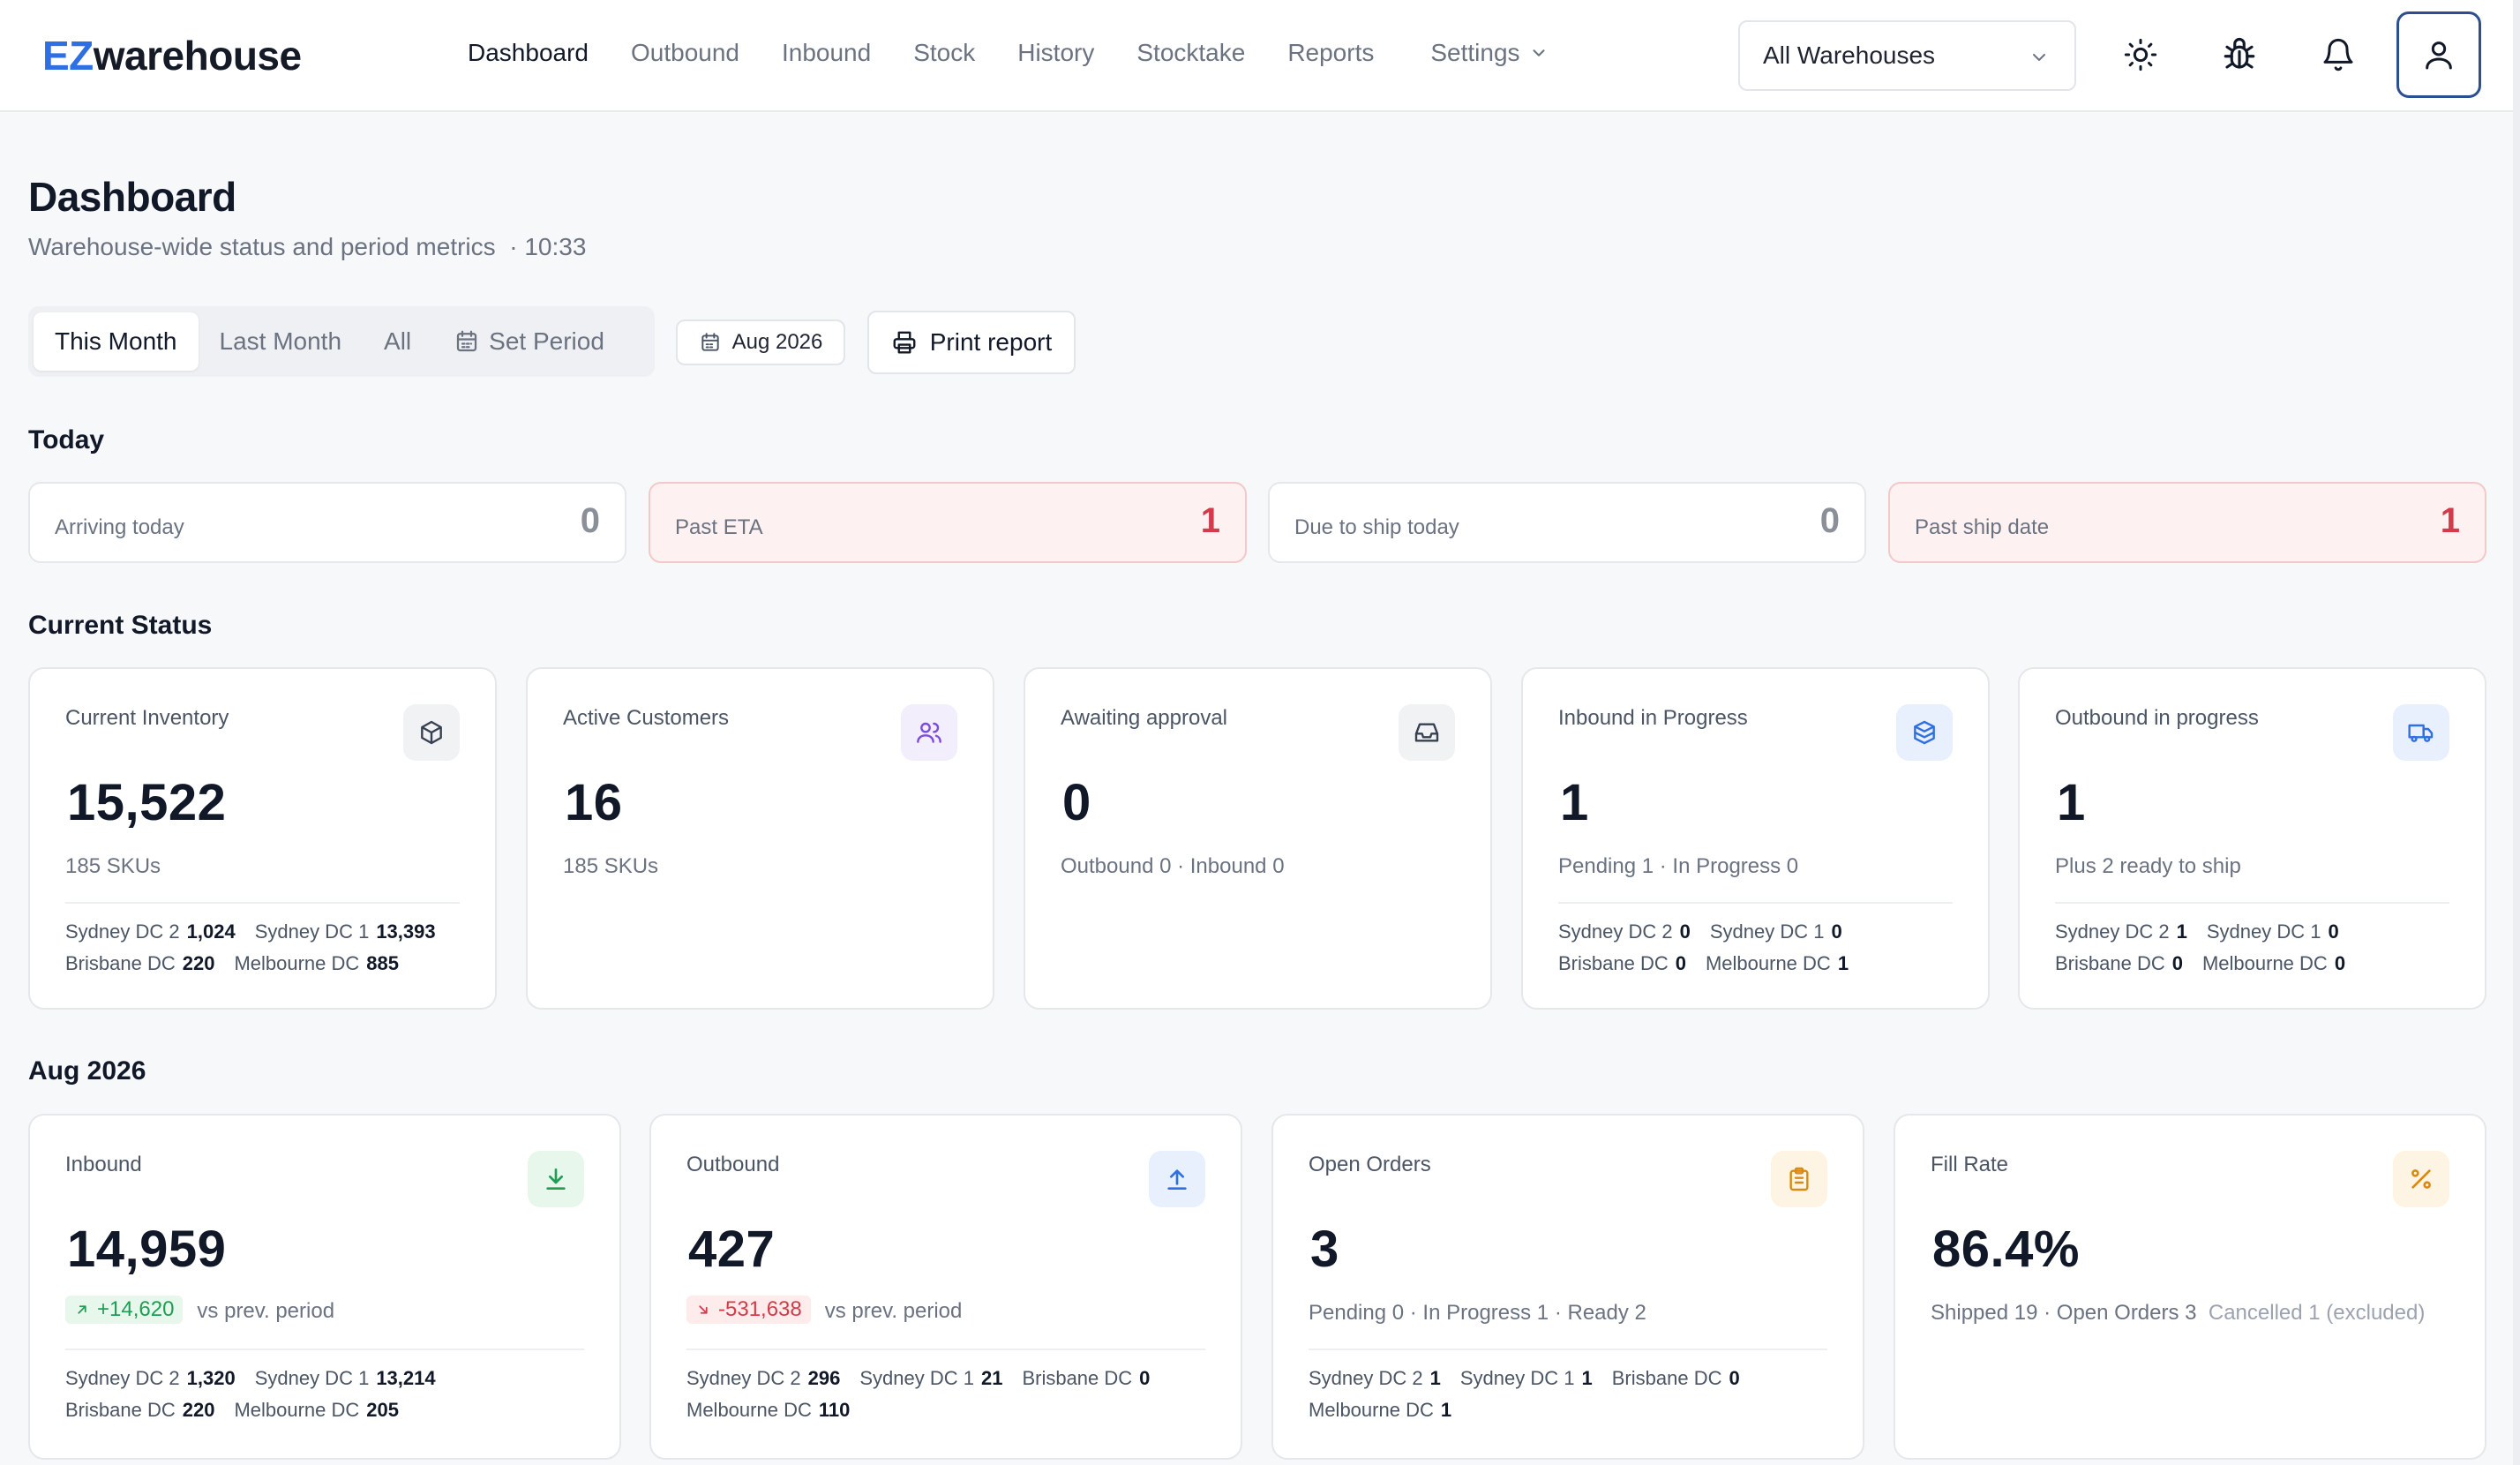  I want to click on sun-icon, so click(2140, 54).